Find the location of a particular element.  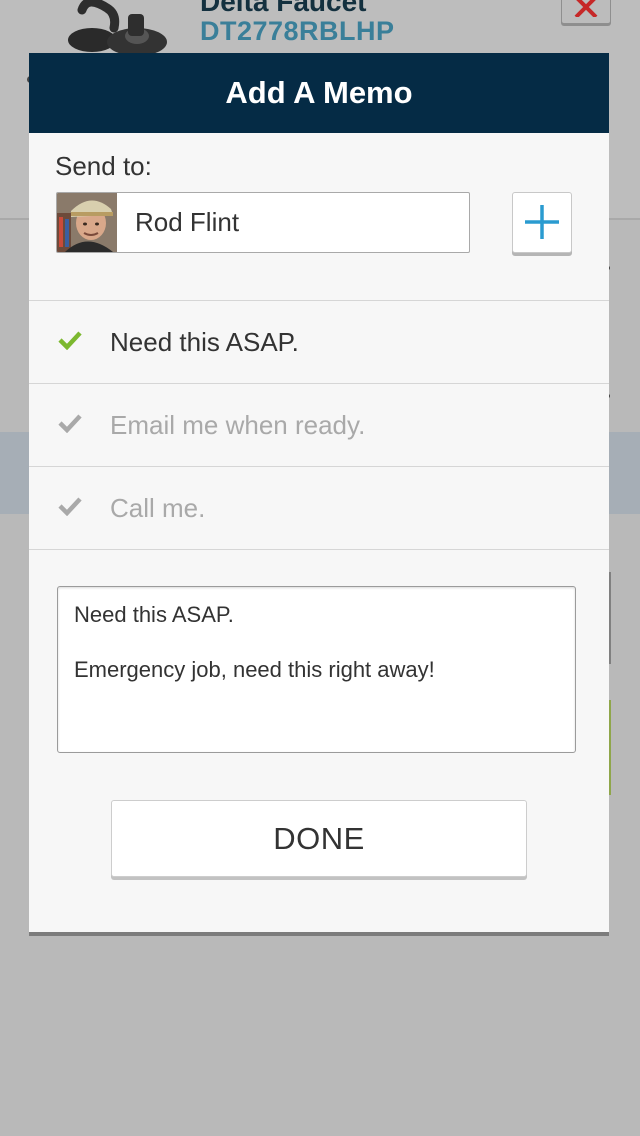

close-button is located at coordinates (586, 12).